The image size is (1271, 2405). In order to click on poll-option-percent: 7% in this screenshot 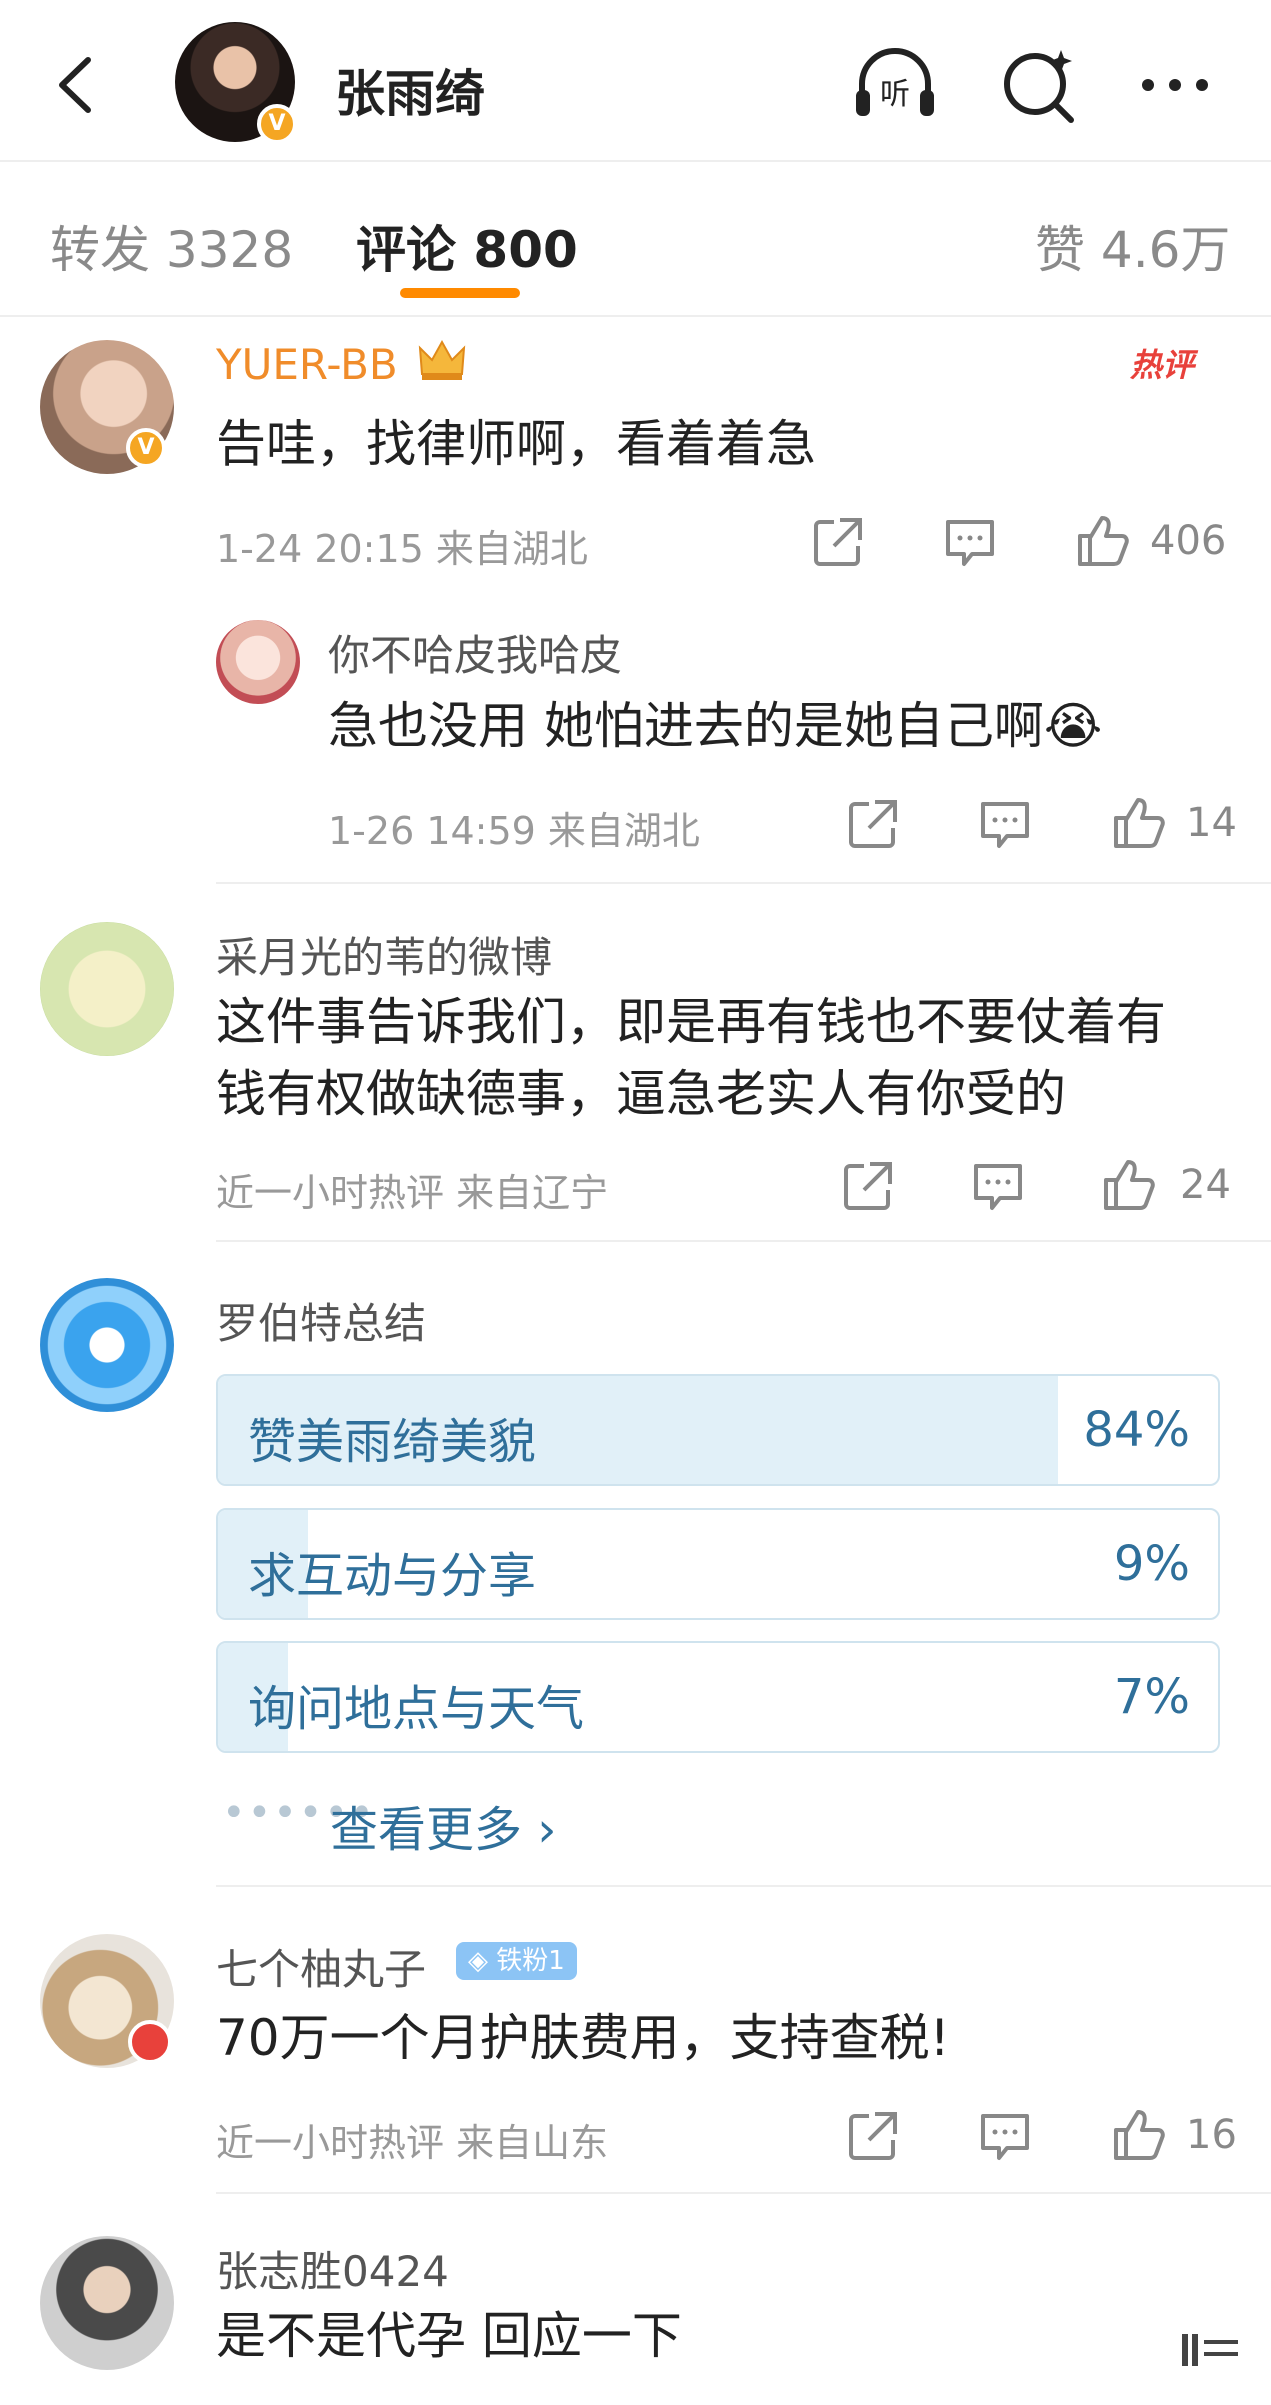, I will do `click(1151, 1697)`.